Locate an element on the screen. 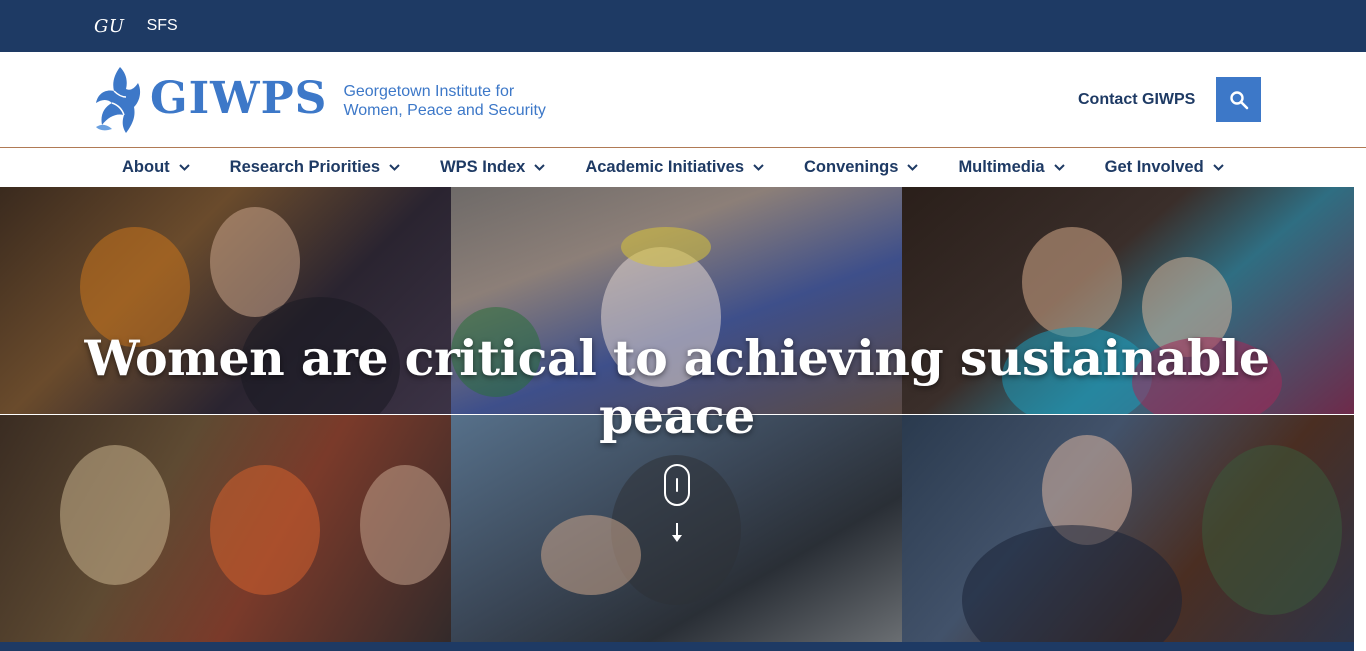  georgetown-link: GU is located at coordinates (109, 26).